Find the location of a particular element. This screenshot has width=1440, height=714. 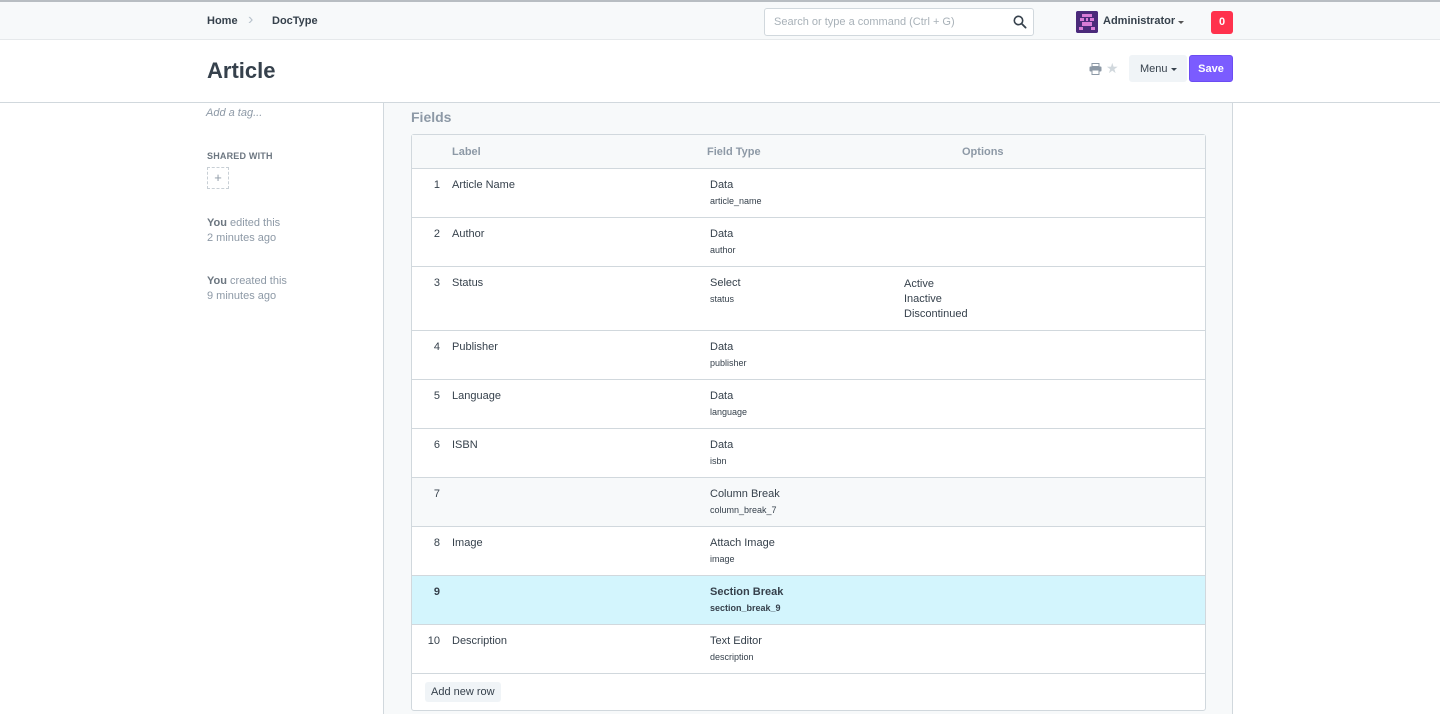

notification-badge: 0 is located at coordinates (1222, 22).